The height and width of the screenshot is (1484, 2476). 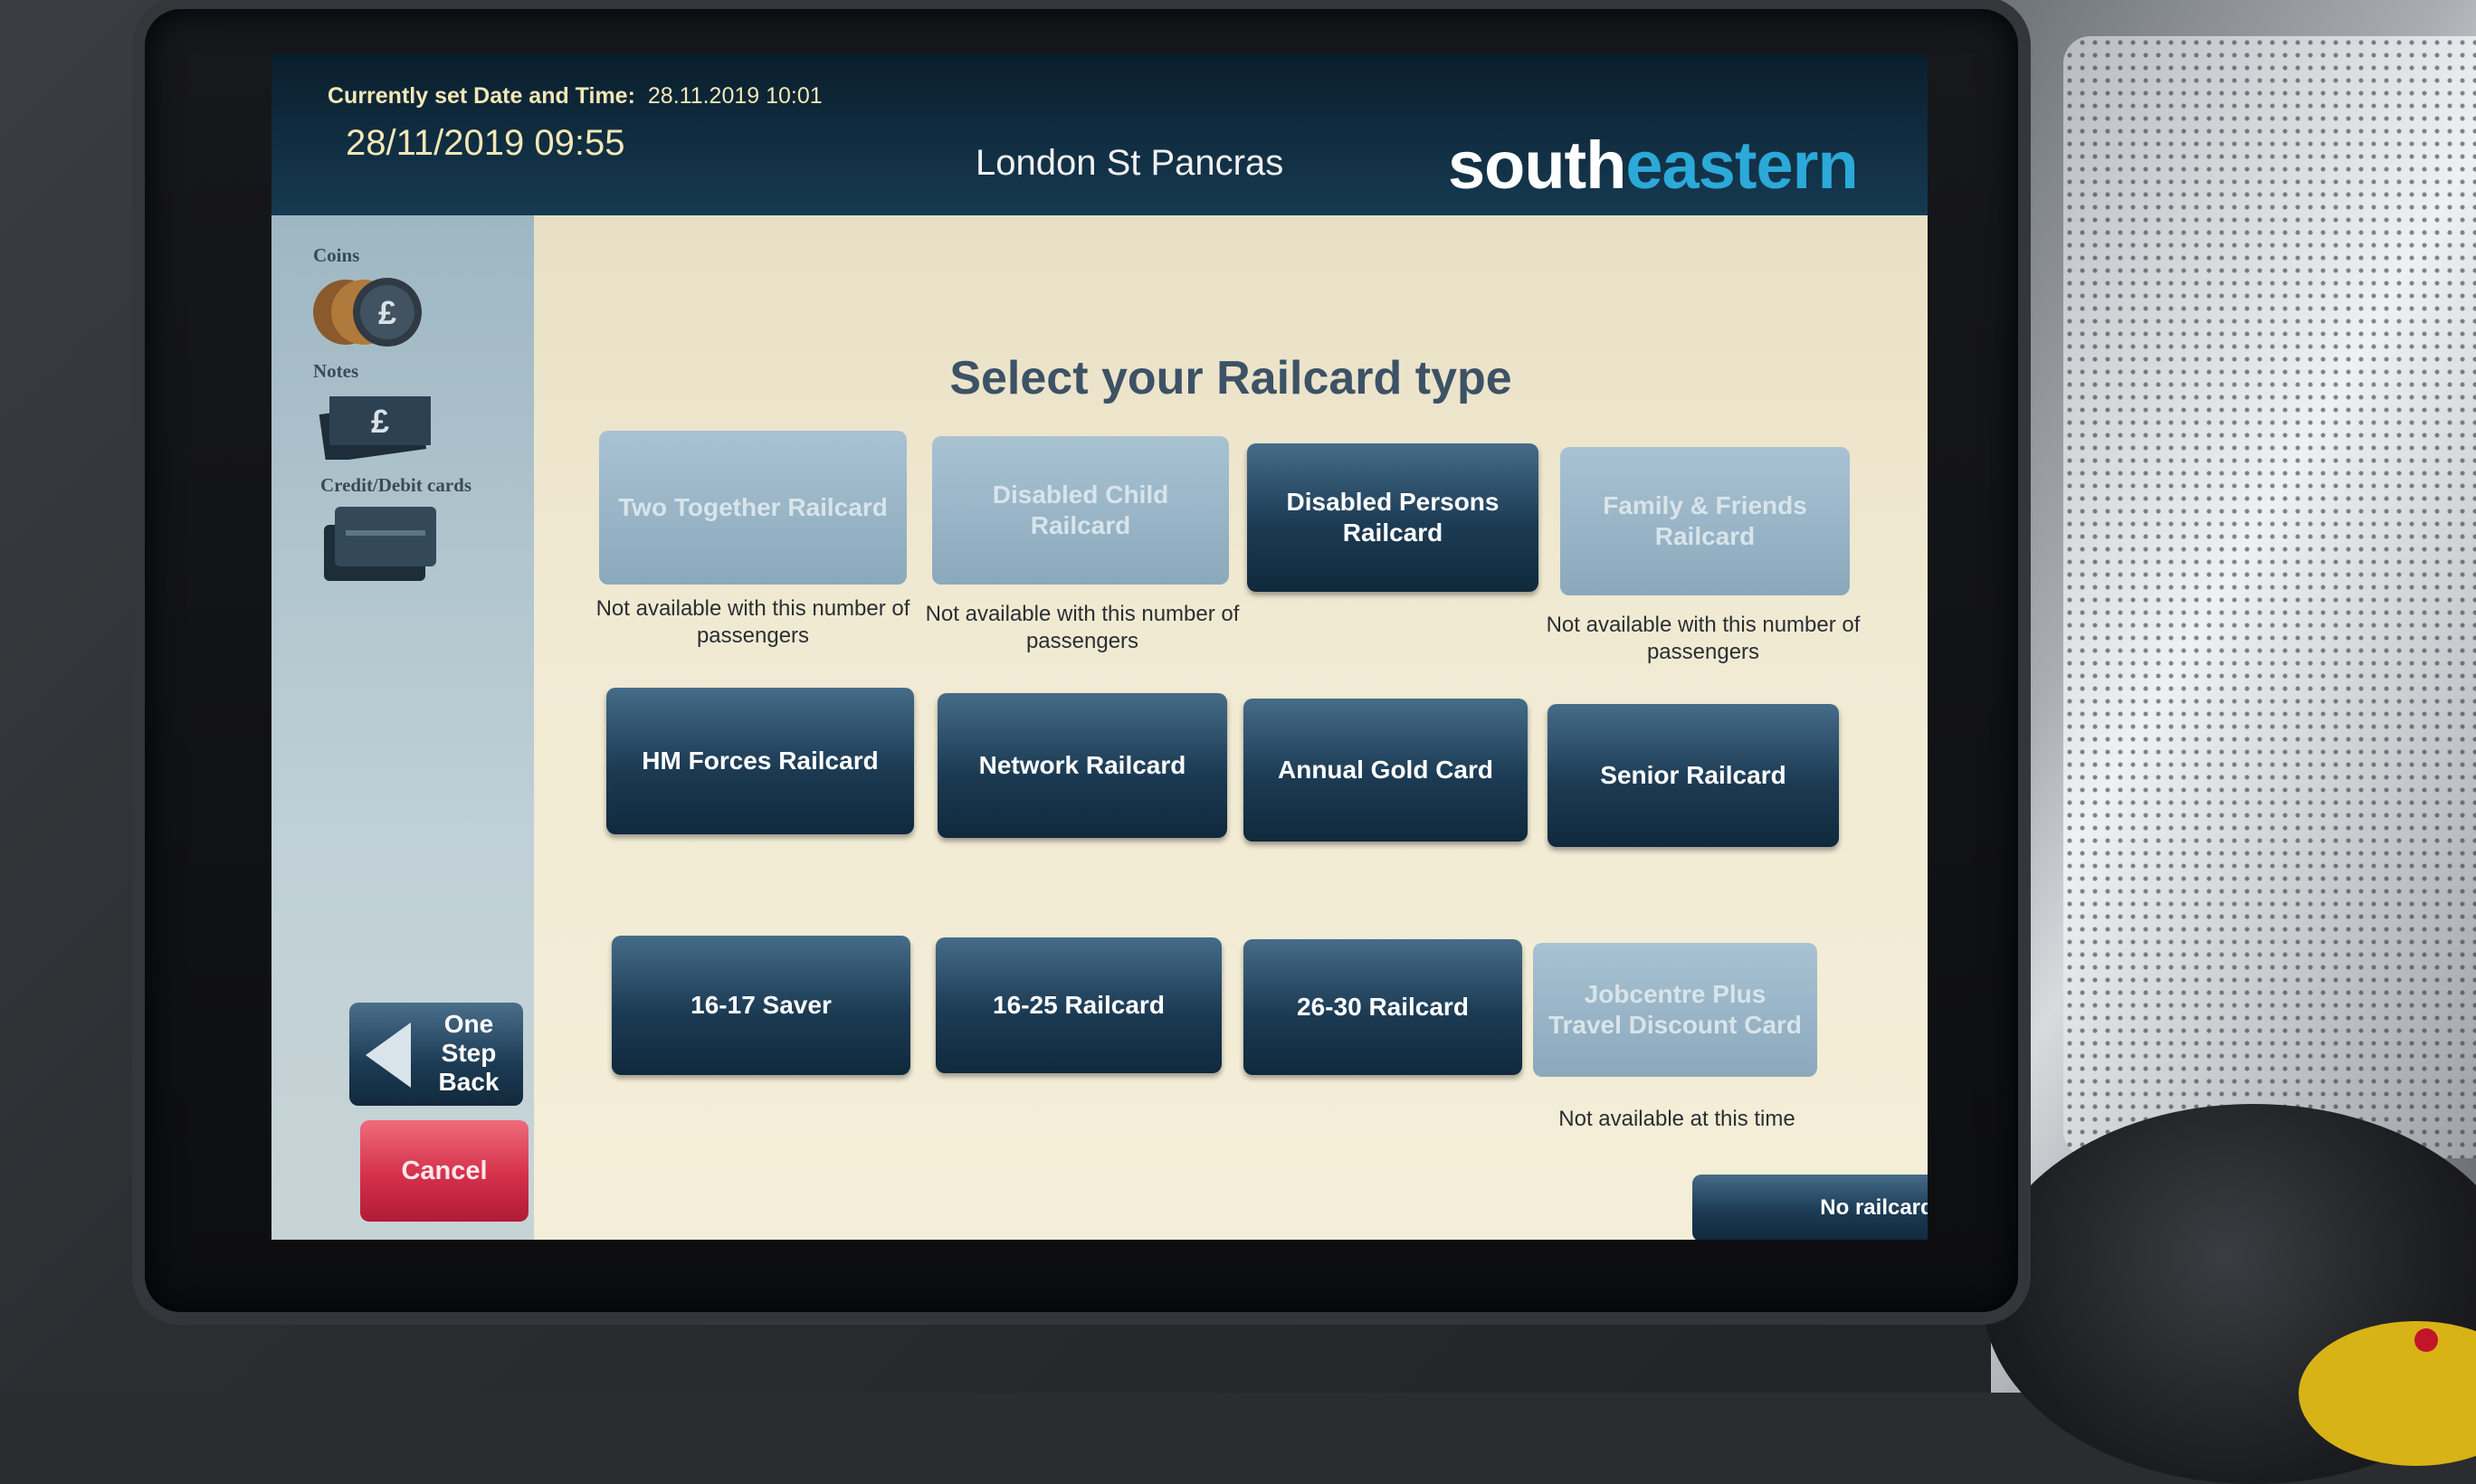 I want to click on back-label-line2: Step, so click(x=469, y=1053).